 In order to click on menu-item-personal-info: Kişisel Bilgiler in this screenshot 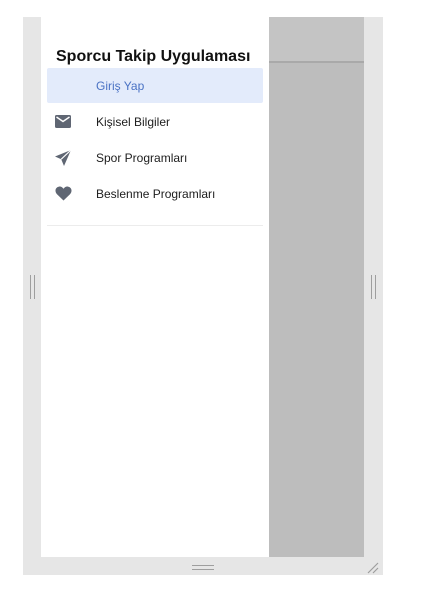, I will do `click(155, 121)`.